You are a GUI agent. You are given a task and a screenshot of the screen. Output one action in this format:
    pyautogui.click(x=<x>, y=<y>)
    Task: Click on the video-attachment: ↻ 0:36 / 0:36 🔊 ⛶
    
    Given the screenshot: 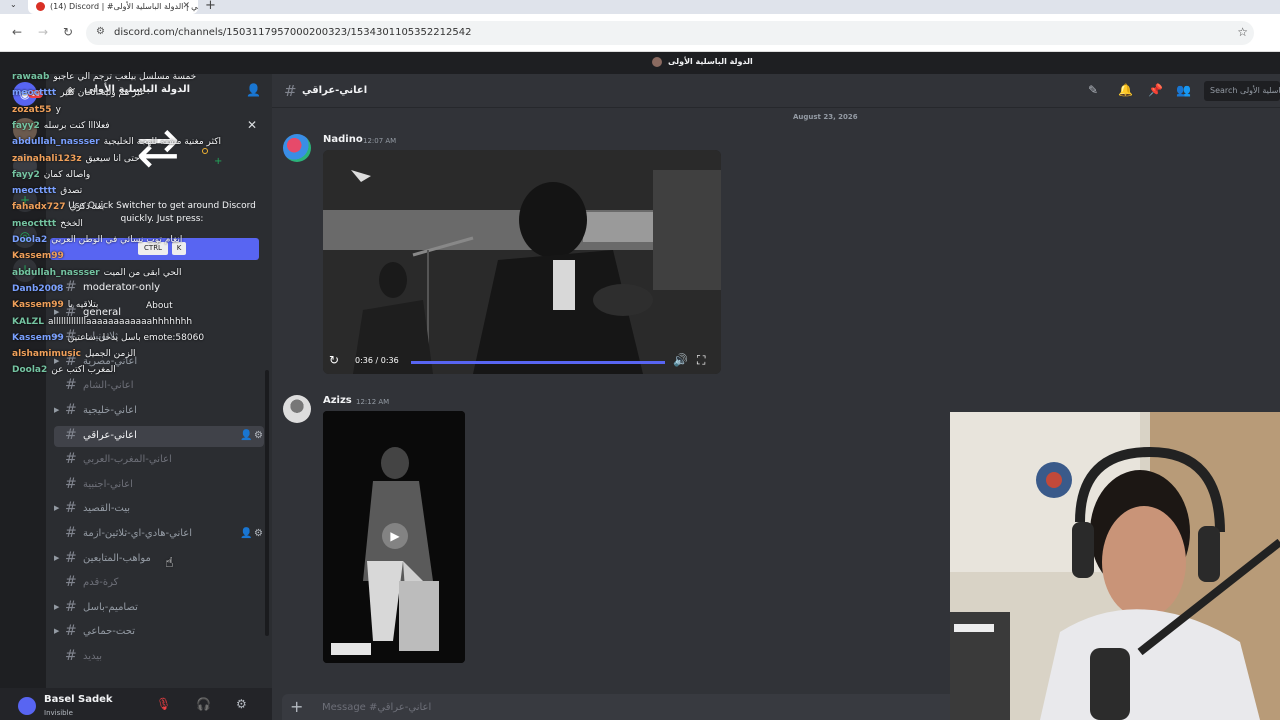 What is the action you would take?
    pyautogui.click(x=522, y=262)
    